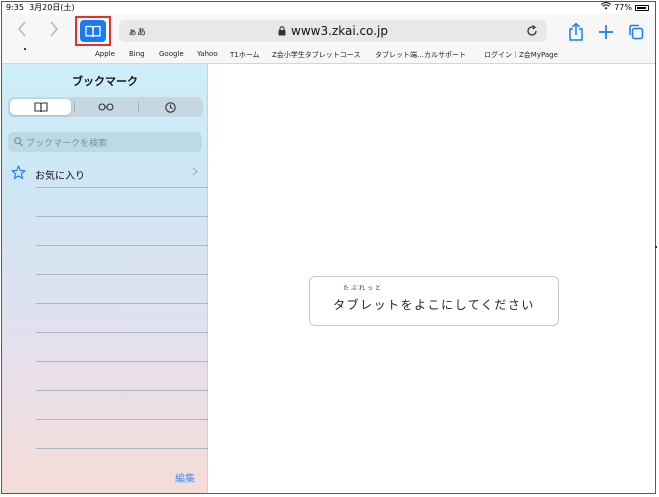  What do you see at coordinates (40, 7) in the screenshot?
I see `status-time: 9:35 3月20日(土)` at bounding box center [40, 7].